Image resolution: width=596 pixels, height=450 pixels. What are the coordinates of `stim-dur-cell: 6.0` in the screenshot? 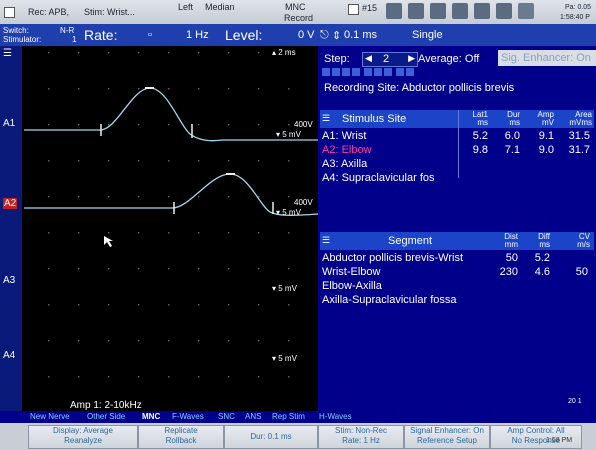 It's located at (512, 136).